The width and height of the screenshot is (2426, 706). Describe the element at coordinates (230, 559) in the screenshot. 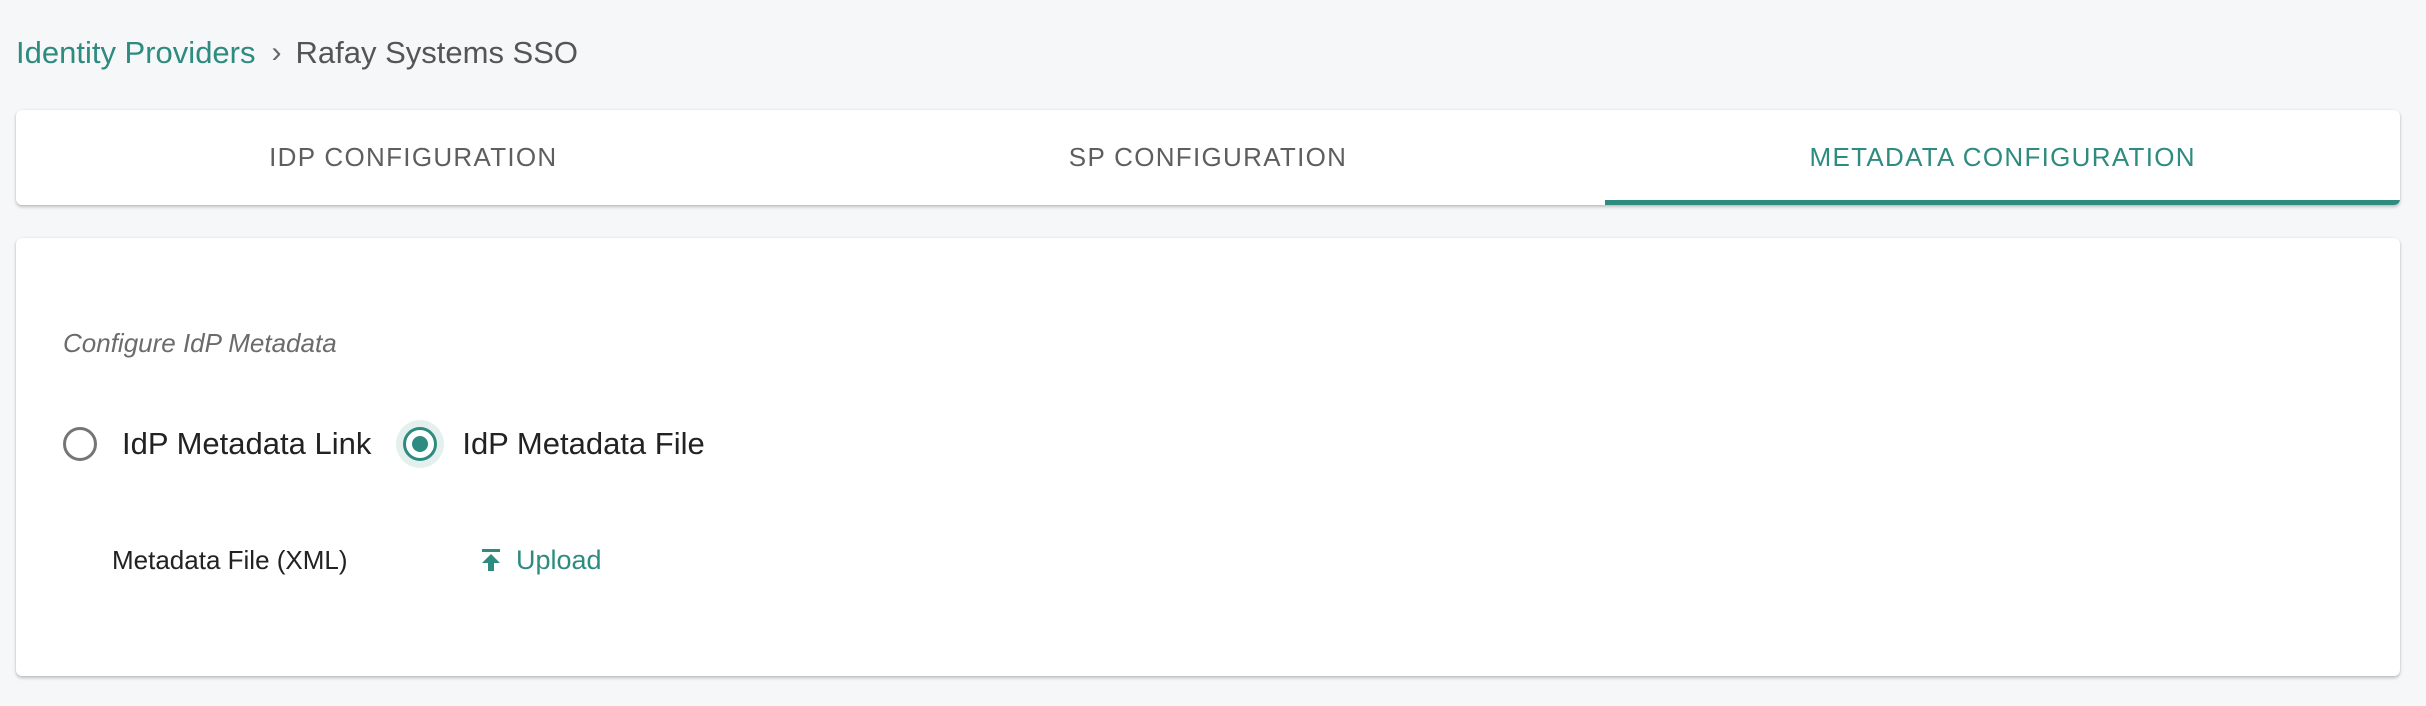

I see `metadata-file-label: Metadata File (XML)` at that location.